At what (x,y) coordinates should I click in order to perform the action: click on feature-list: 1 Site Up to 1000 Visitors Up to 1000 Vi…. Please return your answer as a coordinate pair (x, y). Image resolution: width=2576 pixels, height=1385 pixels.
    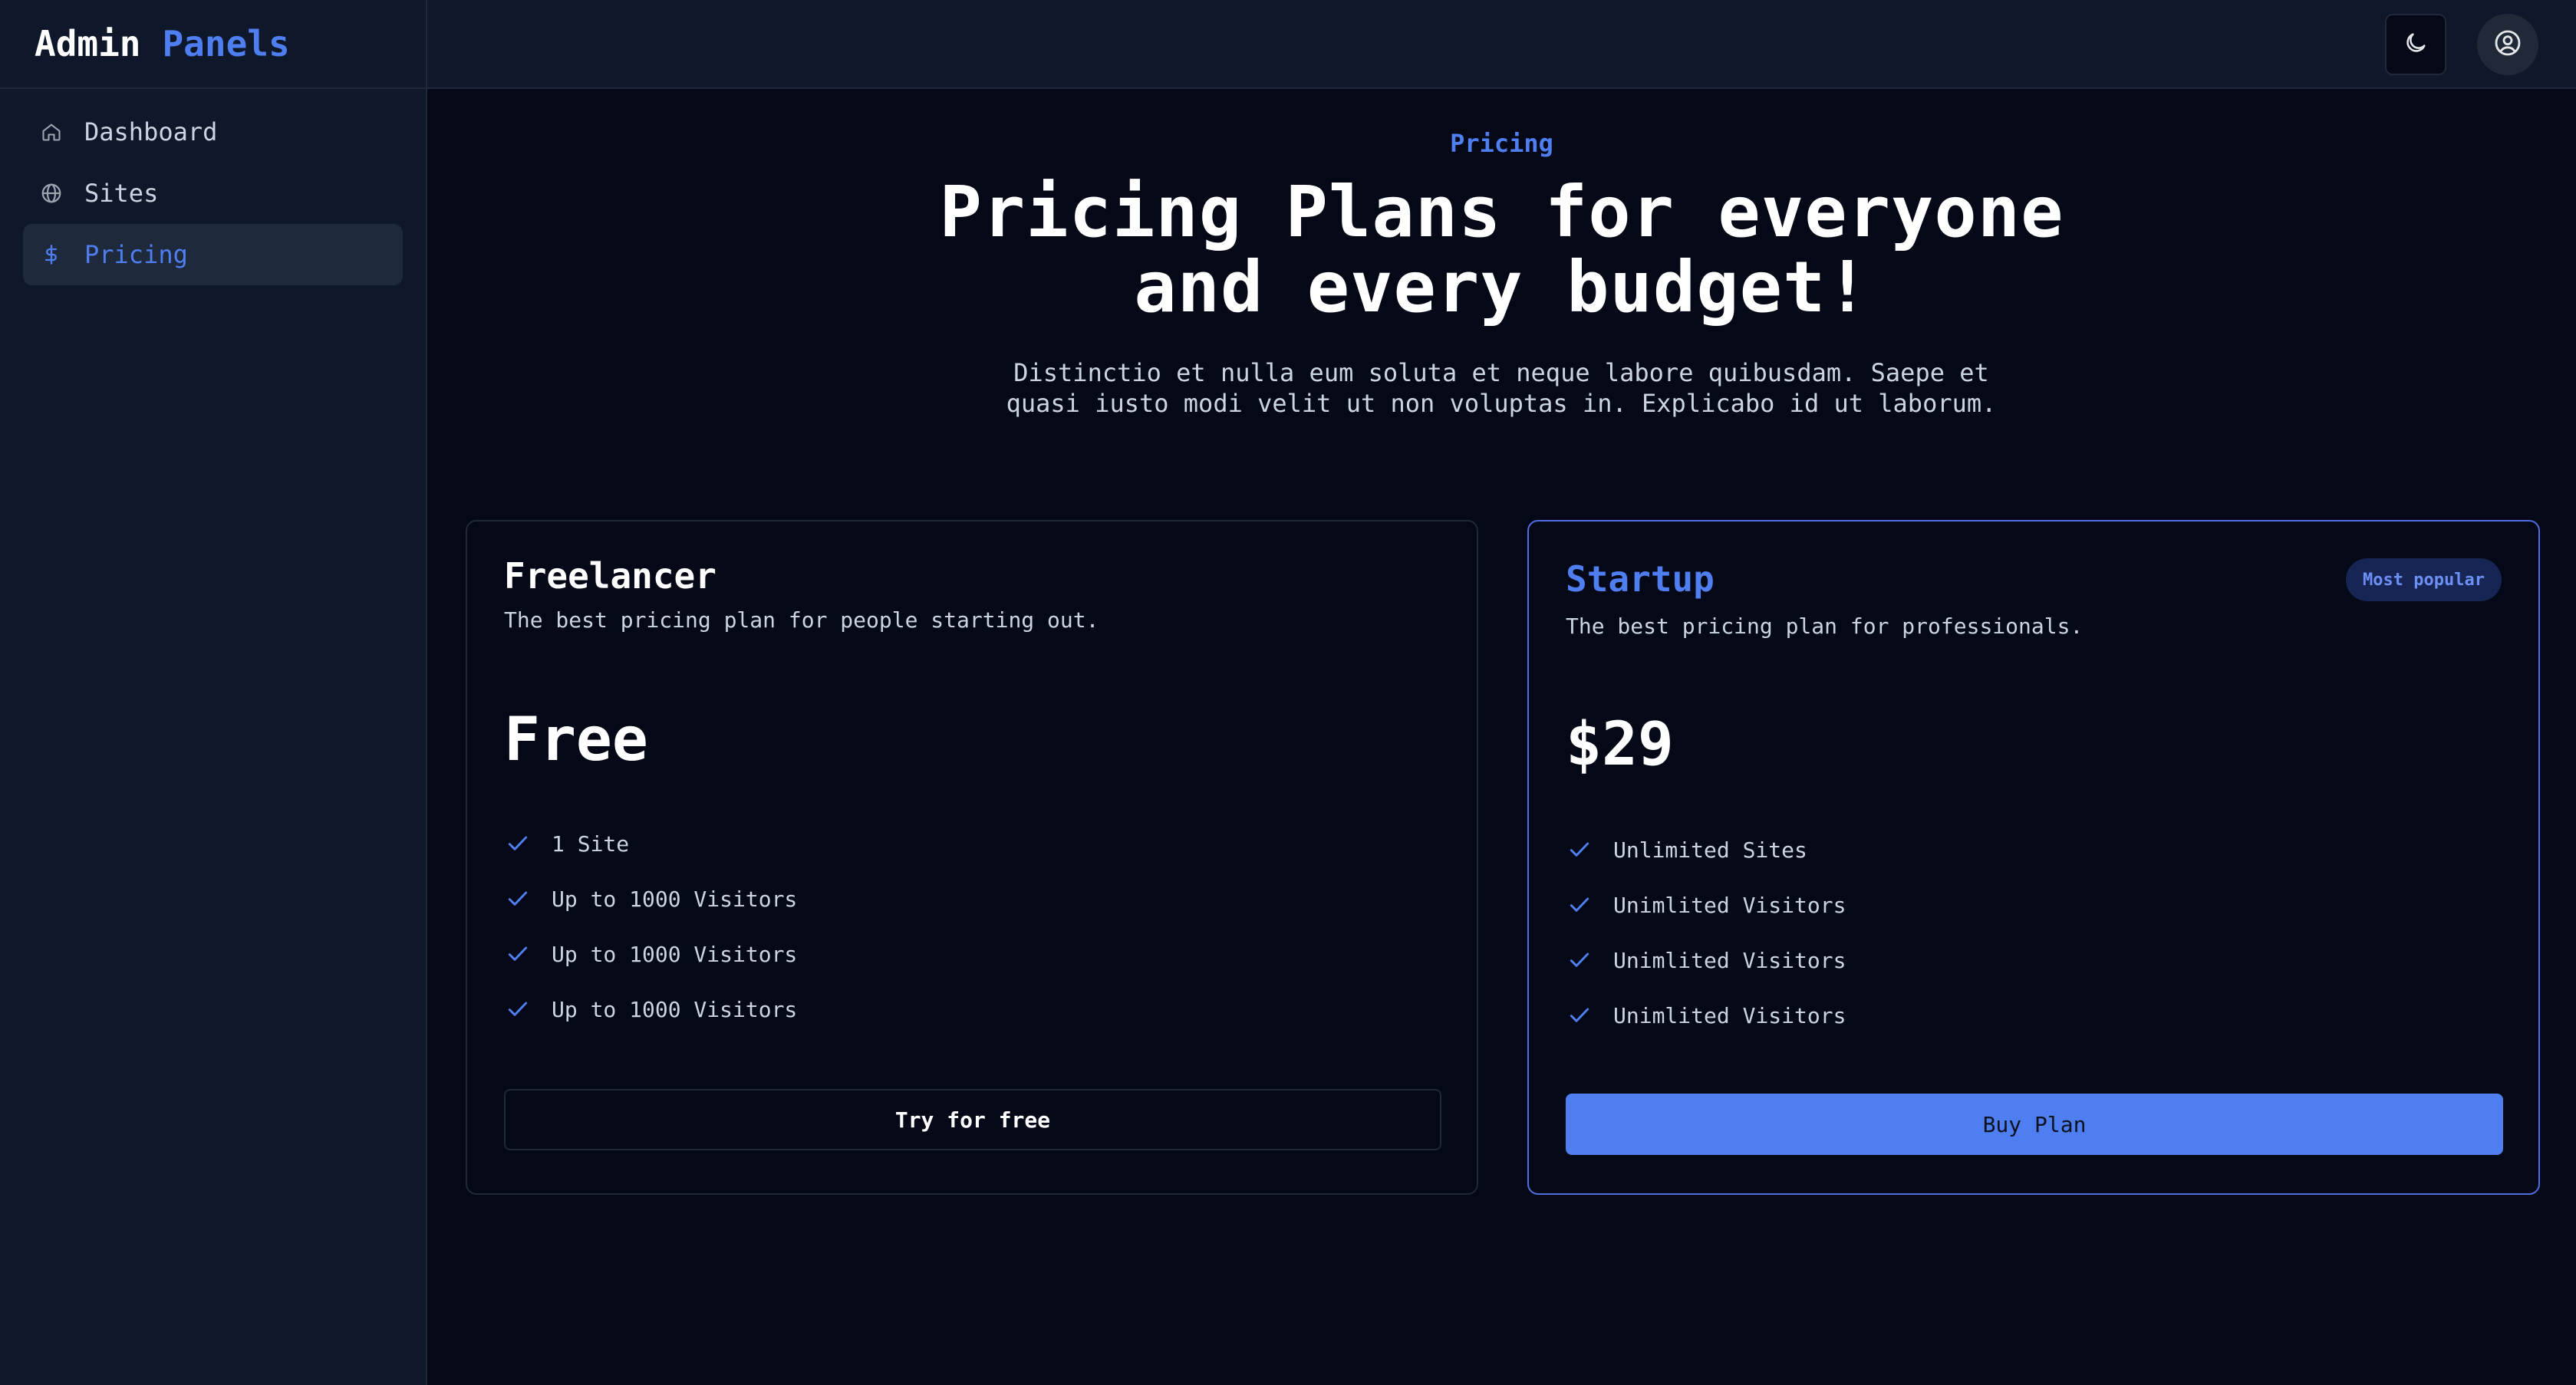
    Looking at the image, I should click on (650, 927).